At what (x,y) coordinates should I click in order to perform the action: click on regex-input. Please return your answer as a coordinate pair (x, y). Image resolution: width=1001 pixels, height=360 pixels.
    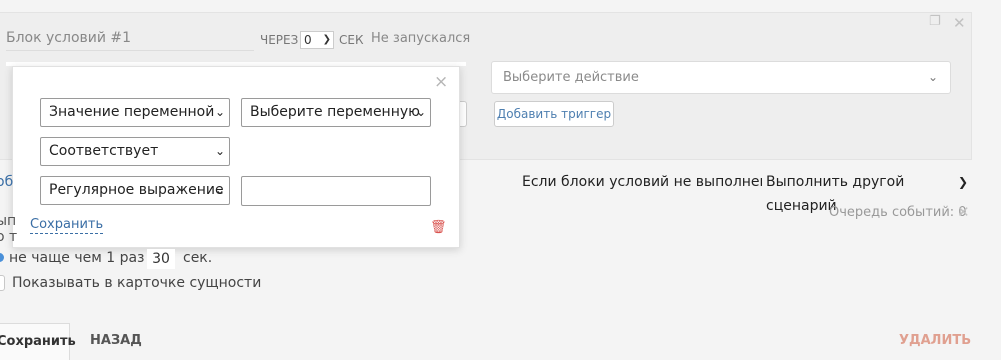
    Looking at the image, I should click on (336, 191).